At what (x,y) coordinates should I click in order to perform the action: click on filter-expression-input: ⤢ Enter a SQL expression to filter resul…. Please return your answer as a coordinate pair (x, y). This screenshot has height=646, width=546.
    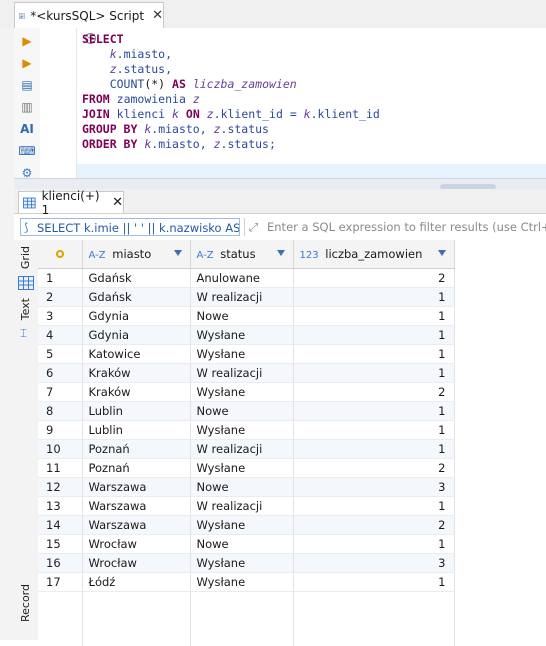
    Looking at the image, I should click on (395, 227).